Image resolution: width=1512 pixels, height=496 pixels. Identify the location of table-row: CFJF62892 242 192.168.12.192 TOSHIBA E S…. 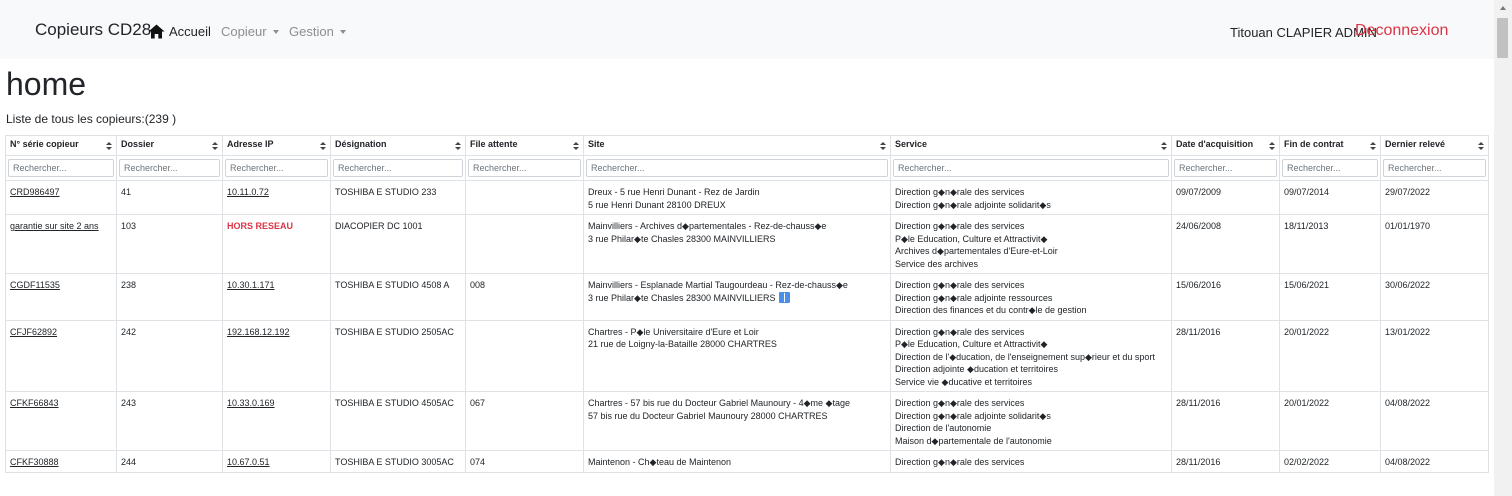
(747, 355).